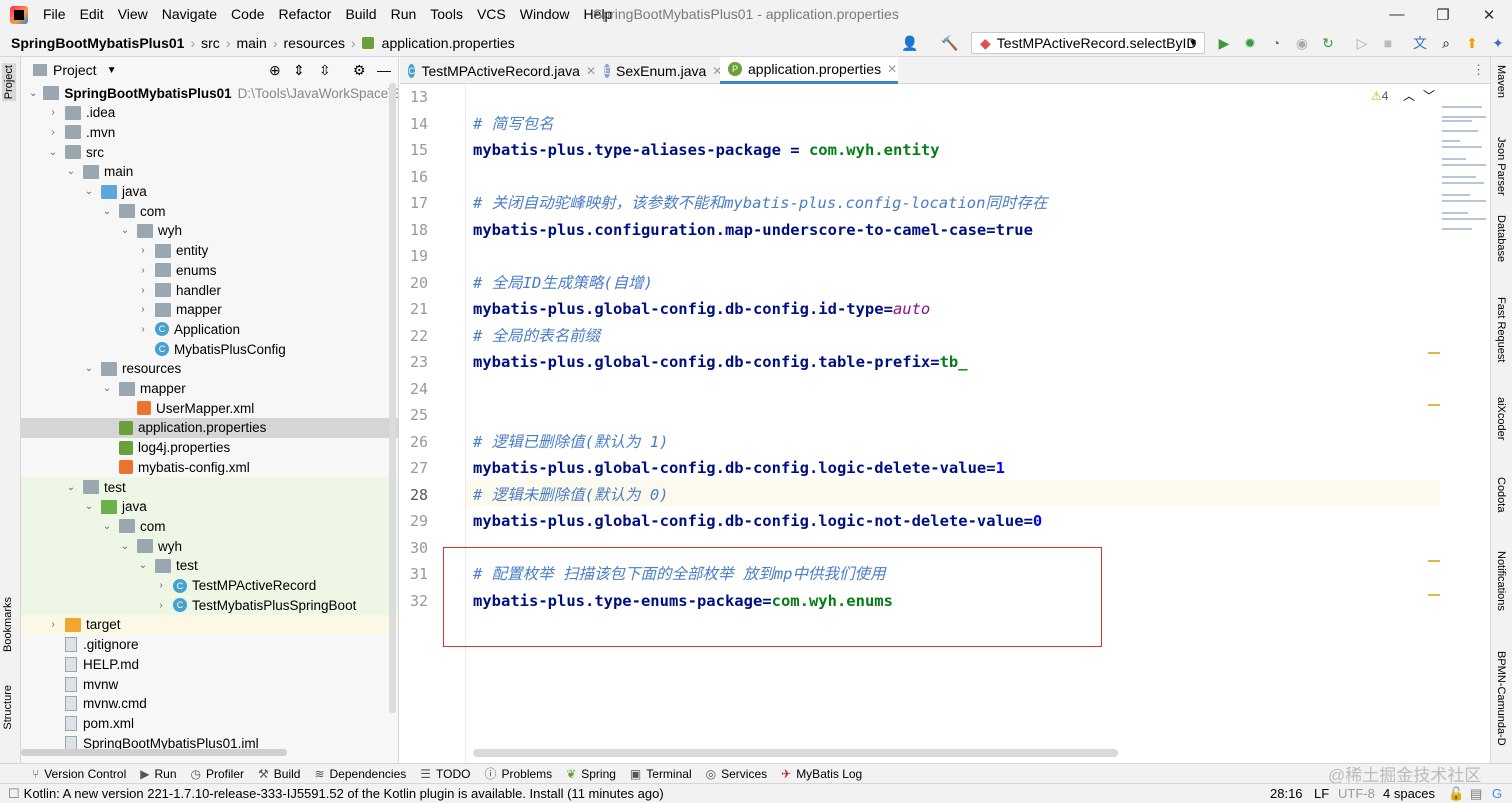 This screenshot has height=803, width=1512. Describe the element at coordinates (189, 14) in the screenshot. I see `menu-item-navigate: Navigate` at that location.